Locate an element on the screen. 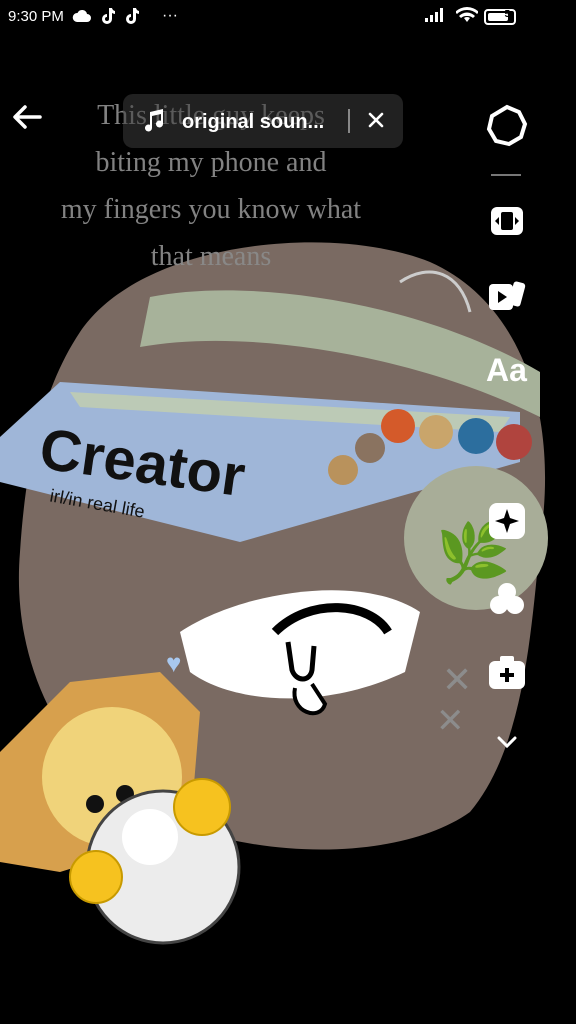 The image size is (576, 1024). text-tool: Aa is located at coordinates (506, 370).